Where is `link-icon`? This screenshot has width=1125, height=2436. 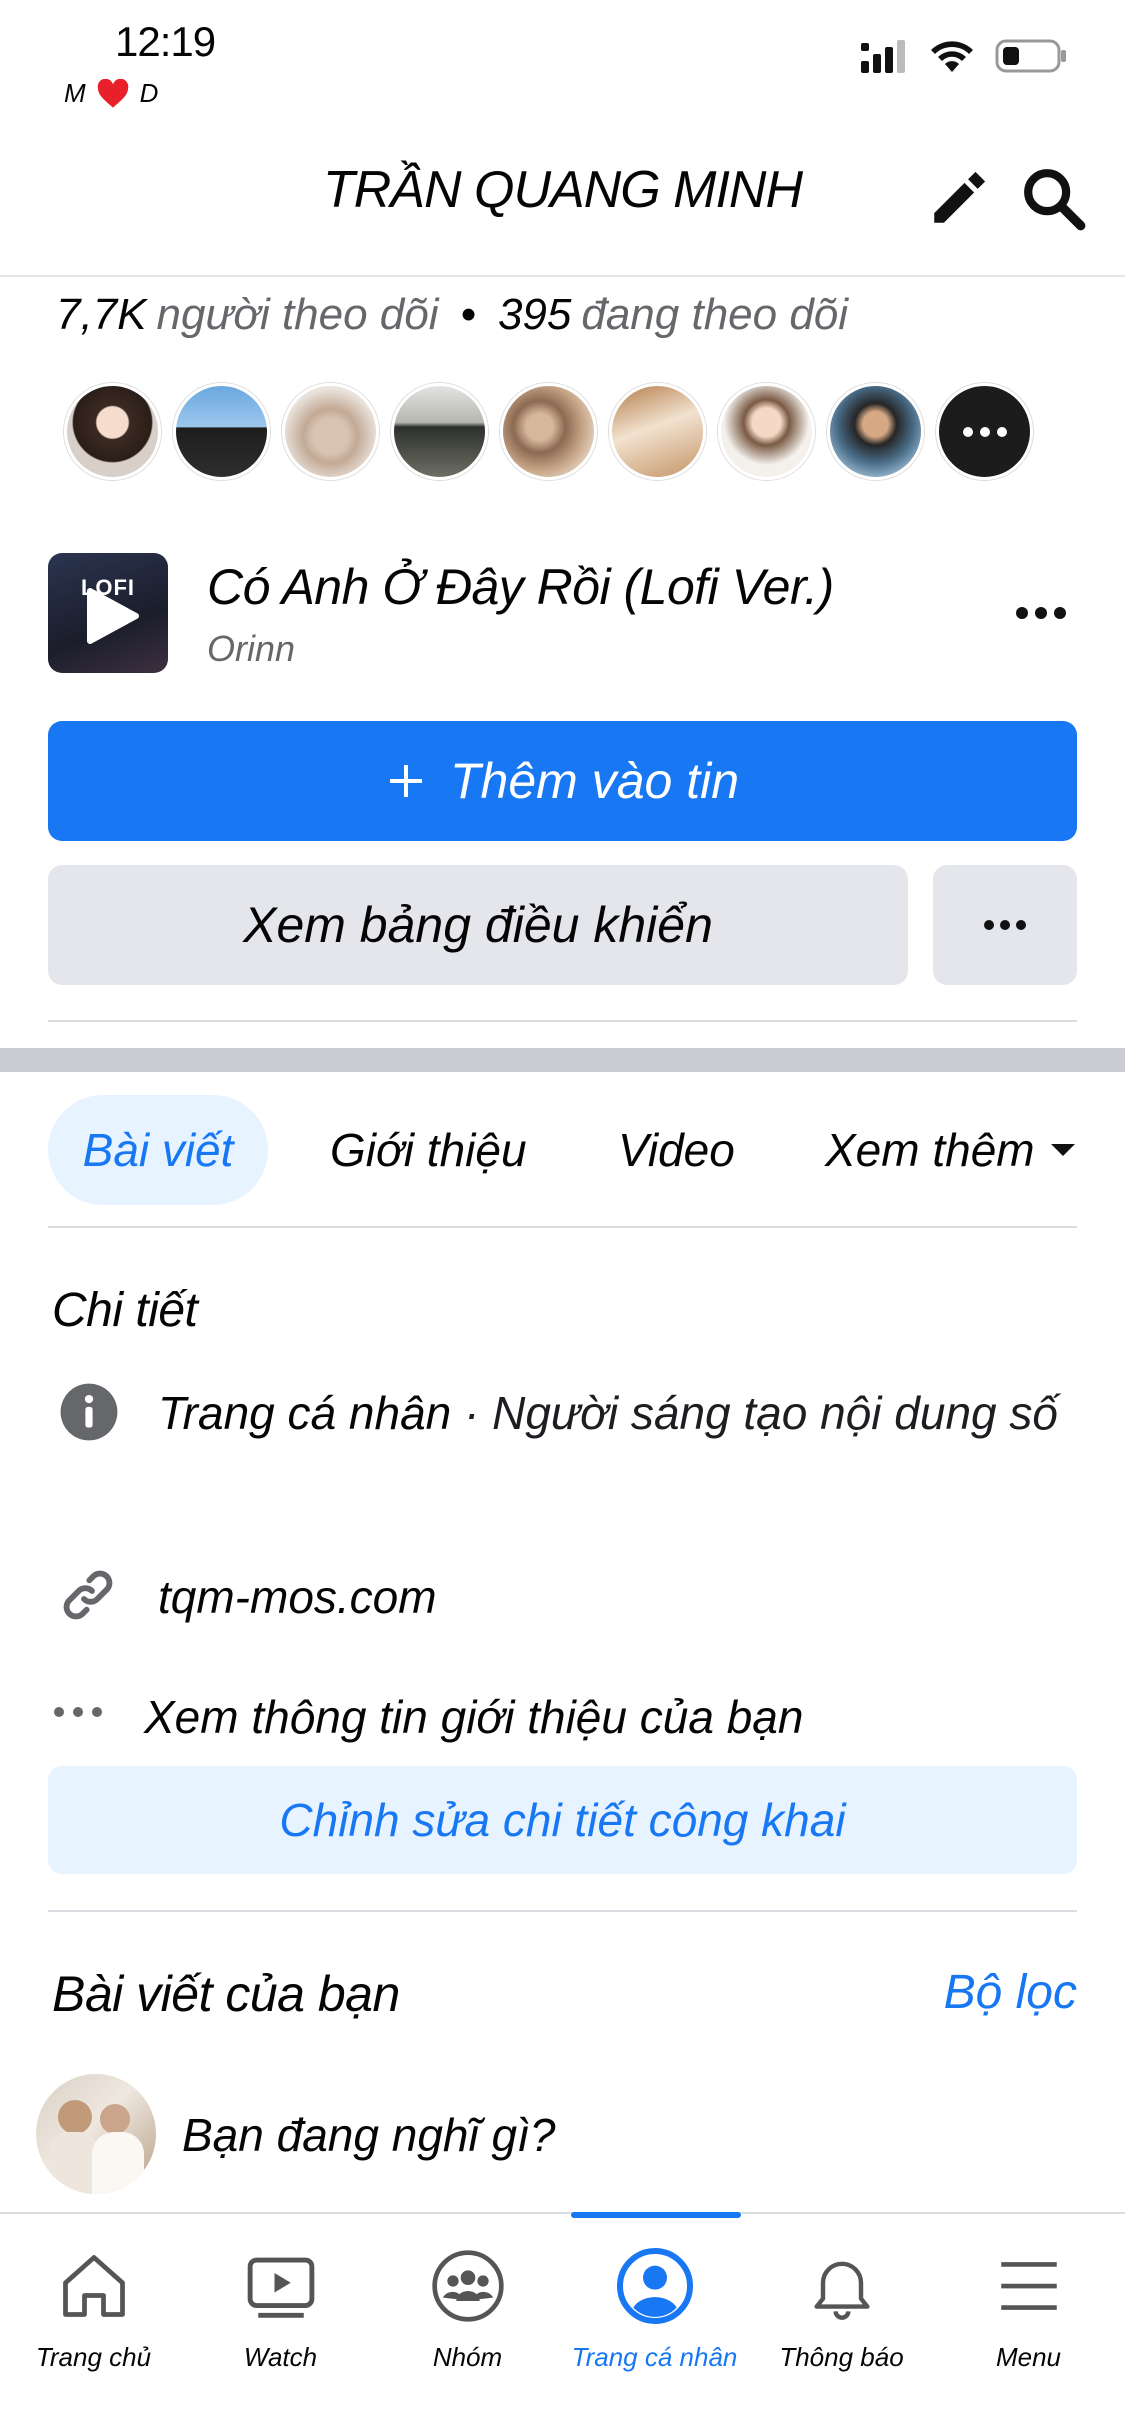
link-icon is located at coordinates (88, 1595).